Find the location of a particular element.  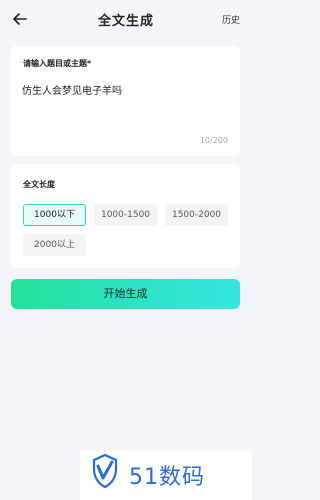

length-card: 全文长度 1000以下 1000-1500 1500-2000 2000以上 is located at coordinates (125, 216).